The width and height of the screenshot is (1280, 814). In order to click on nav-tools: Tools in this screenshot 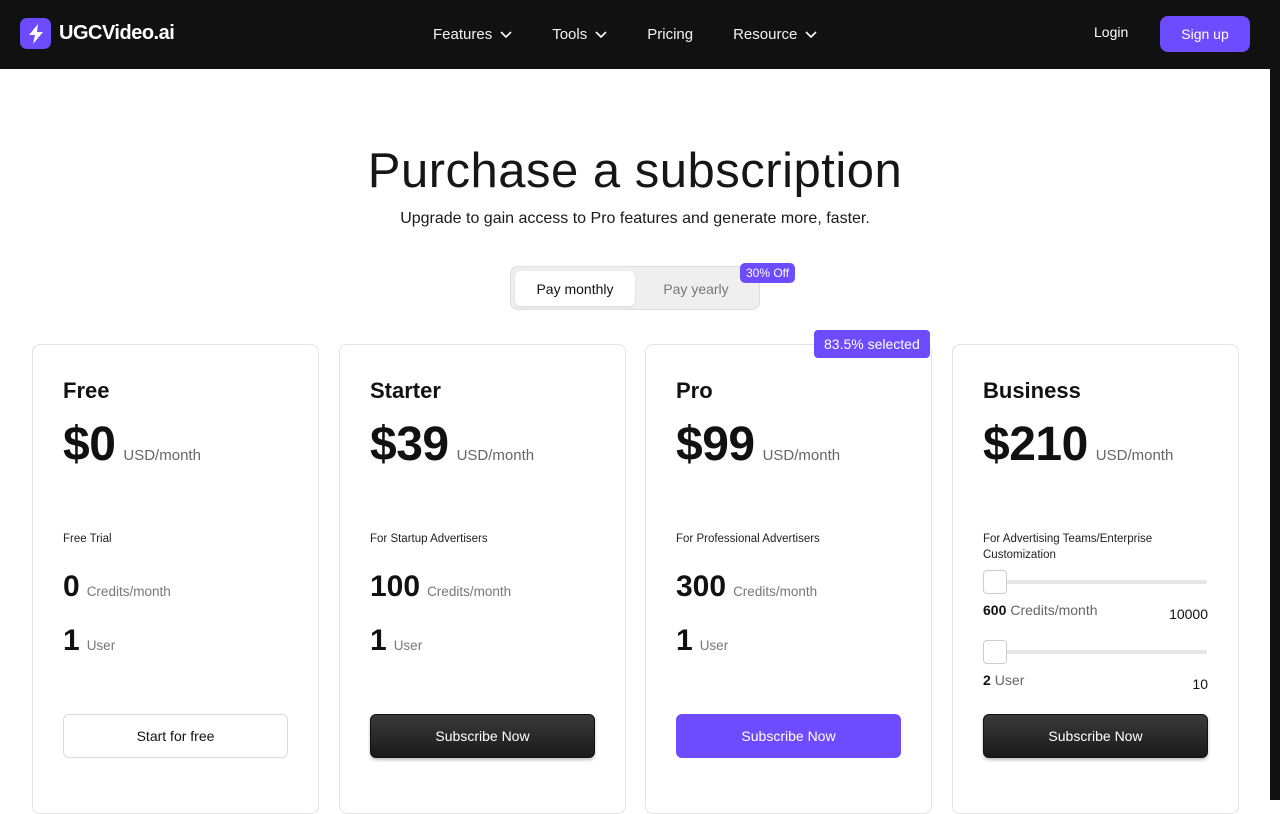, I will do `click(579, 34)`.